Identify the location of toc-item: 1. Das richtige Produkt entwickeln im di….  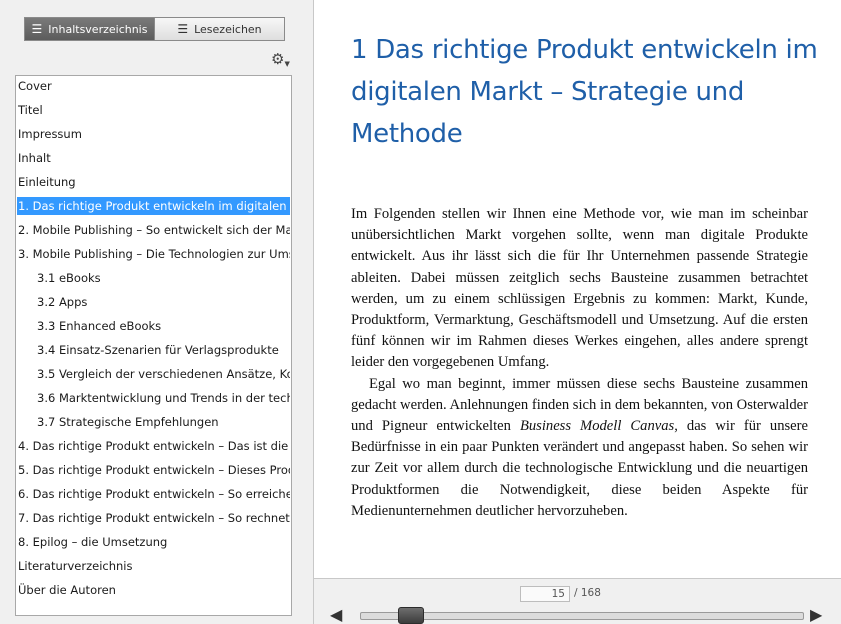
(153, 206).